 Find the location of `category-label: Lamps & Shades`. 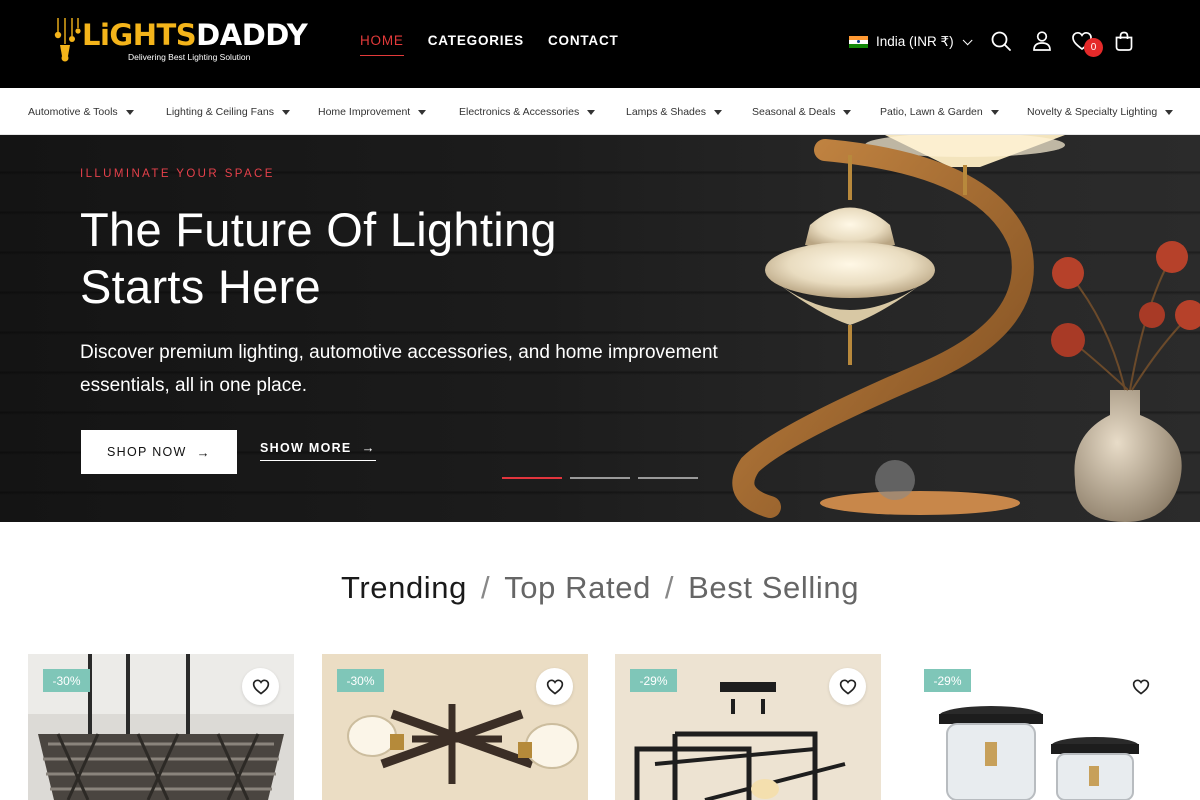

category-label: Lamps & Shades is located at coordinates (666, 112).